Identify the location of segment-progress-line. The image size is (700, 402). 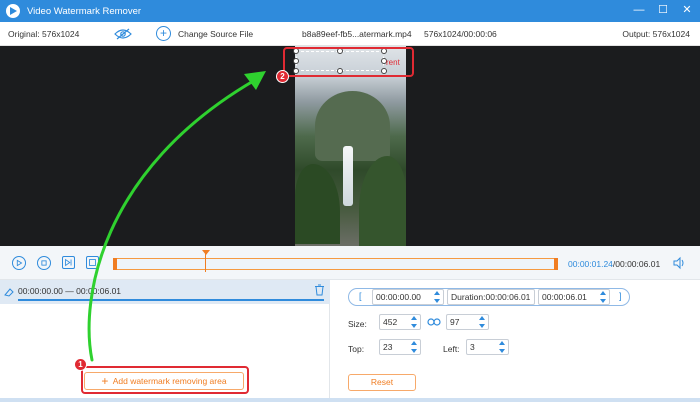
(171, 300).